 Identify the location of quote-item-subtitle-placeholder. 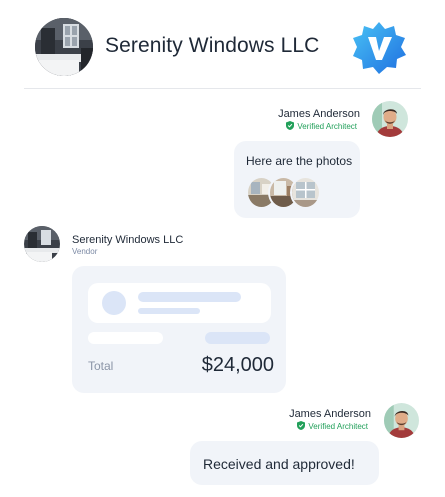
(169, 311).